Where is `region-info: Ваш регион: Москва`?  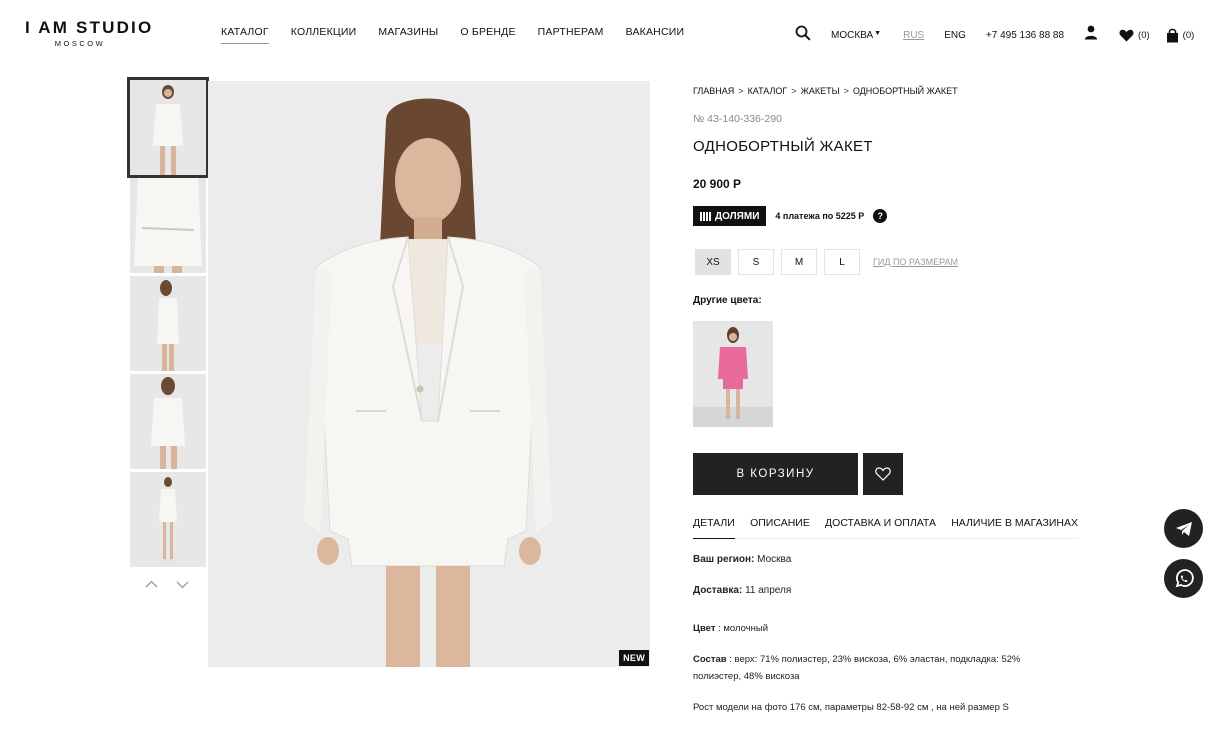 region-info: Ваш регион: Москва is located at coordinates (742, 559).